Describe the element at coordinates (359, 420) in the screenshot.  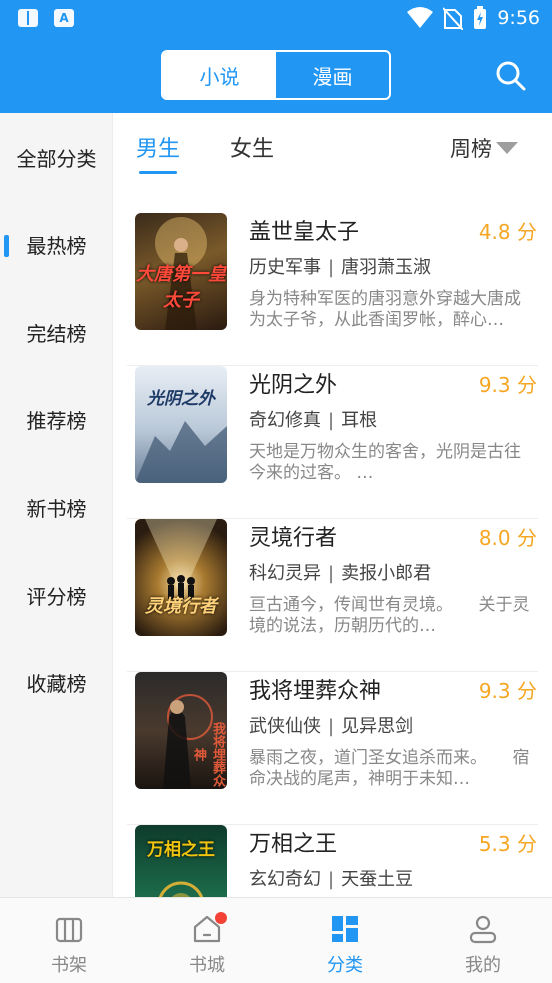
I see `book-author: 耳根` at that location.